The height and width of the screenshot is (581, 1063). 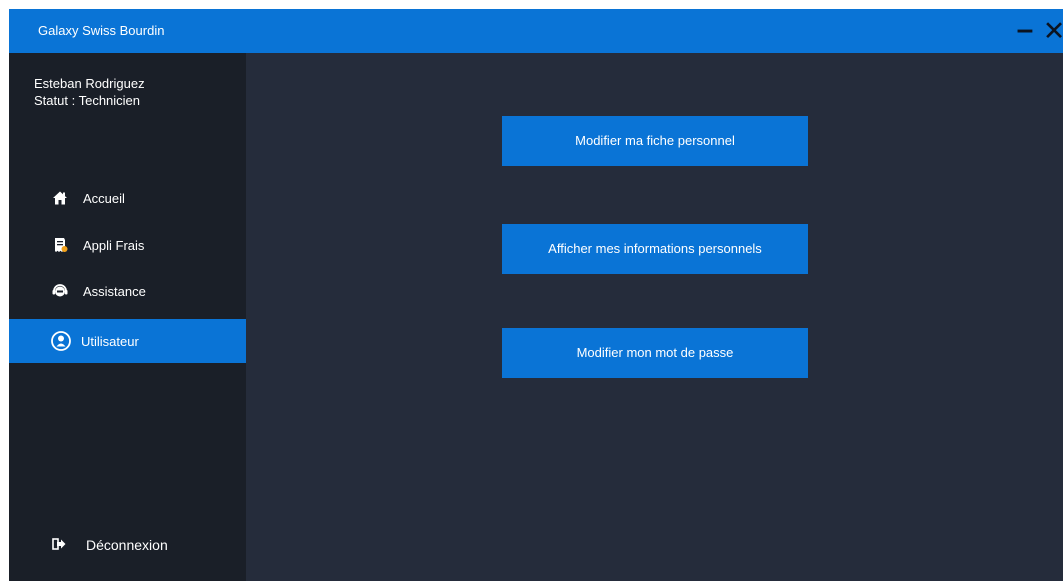 What do you see at coordinates (59, 544) in the screenshot?
I see `logout-icon` at bounding box center [59, 544].